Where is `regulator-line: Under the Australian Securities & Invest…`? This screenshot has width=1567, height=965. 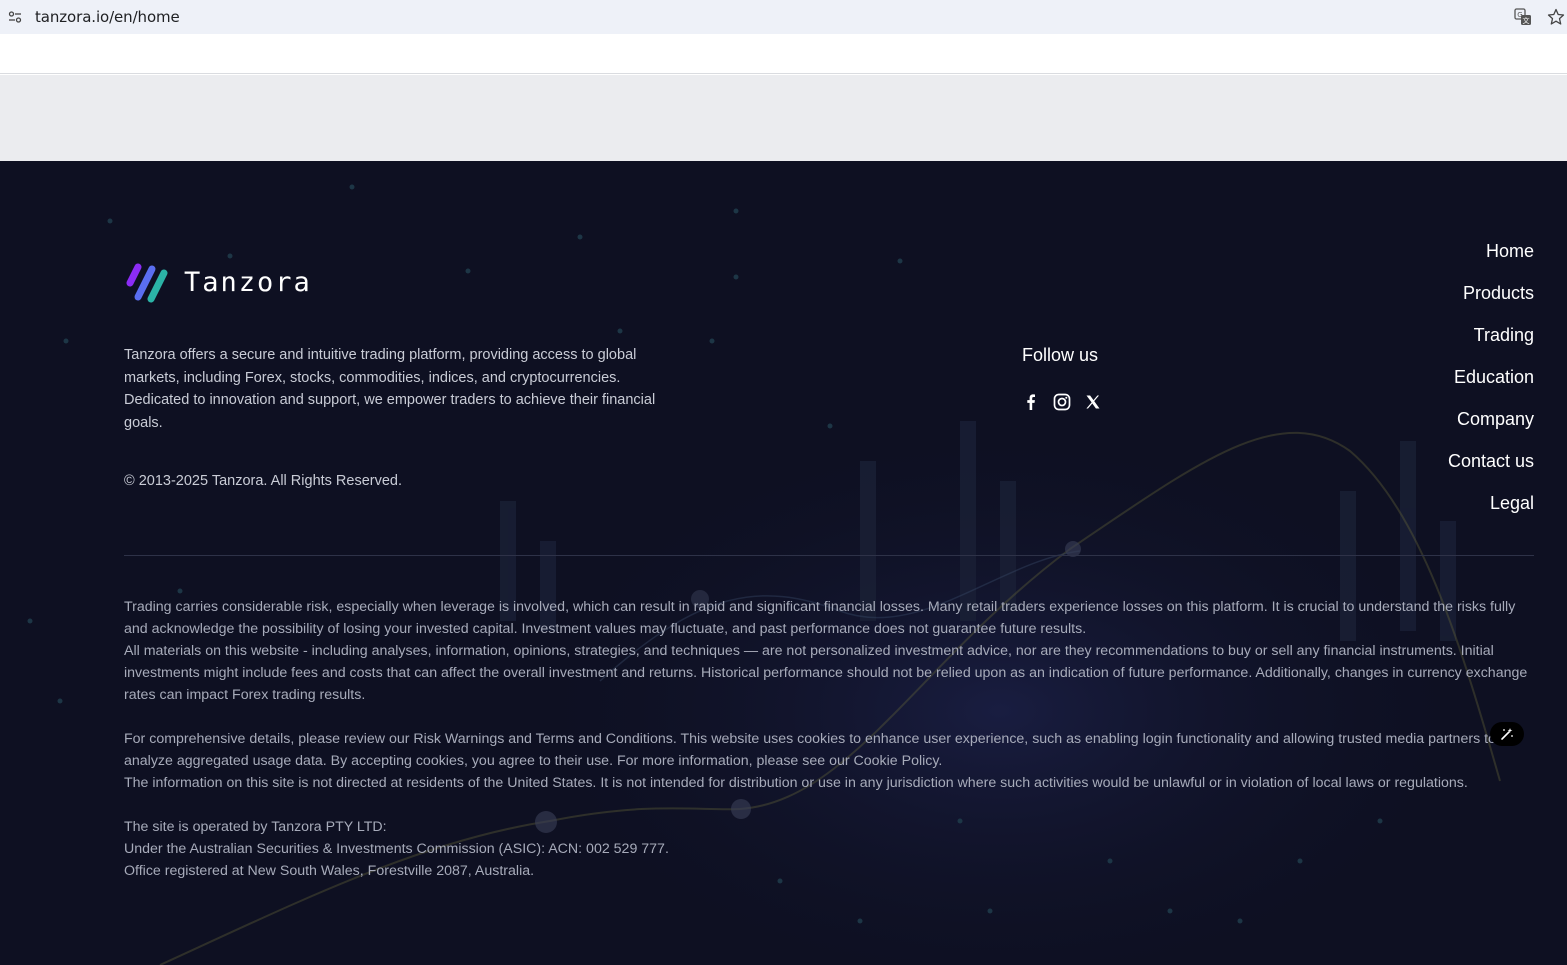
regulator-line: Under the Australian Securities & Invest… is located at coordinates (396, 849).